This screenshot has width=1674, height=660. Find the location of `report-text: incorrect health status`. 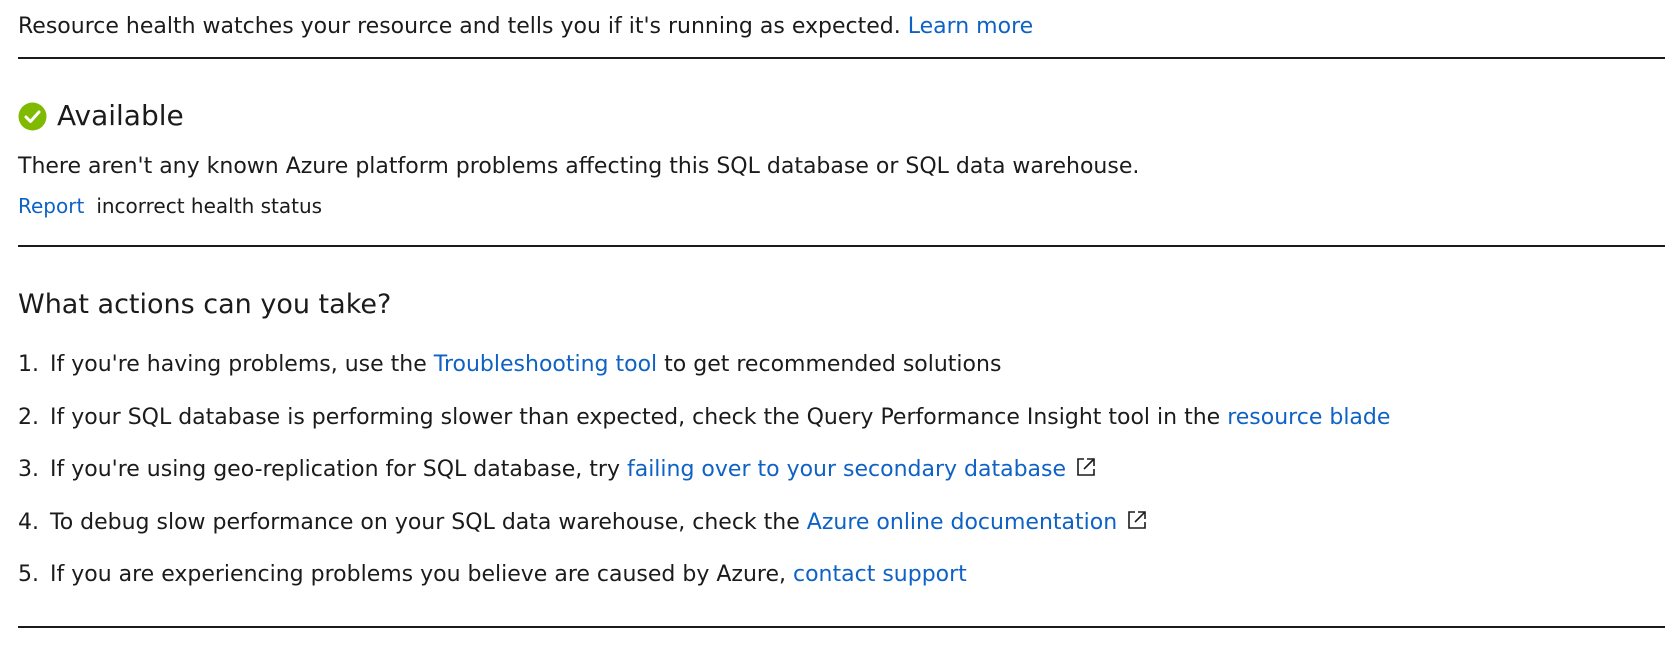

report-text: incorrect health status is located at coordinates (209, 206).